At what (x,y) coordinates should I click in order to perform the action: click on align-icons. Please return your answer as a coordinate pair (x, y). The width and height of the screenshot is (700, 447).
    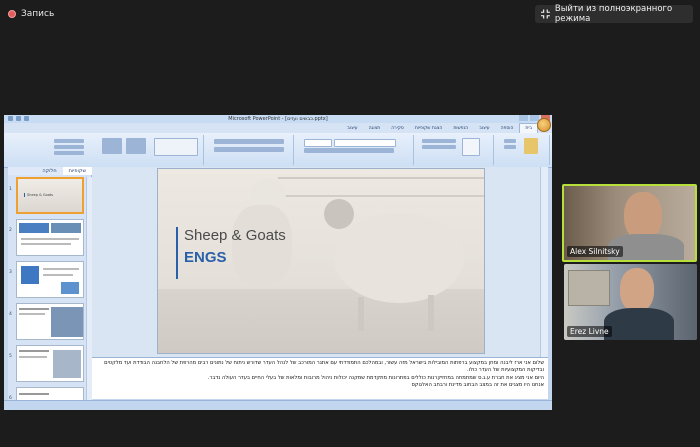
    Looking at the image, I should click on (249, 149).